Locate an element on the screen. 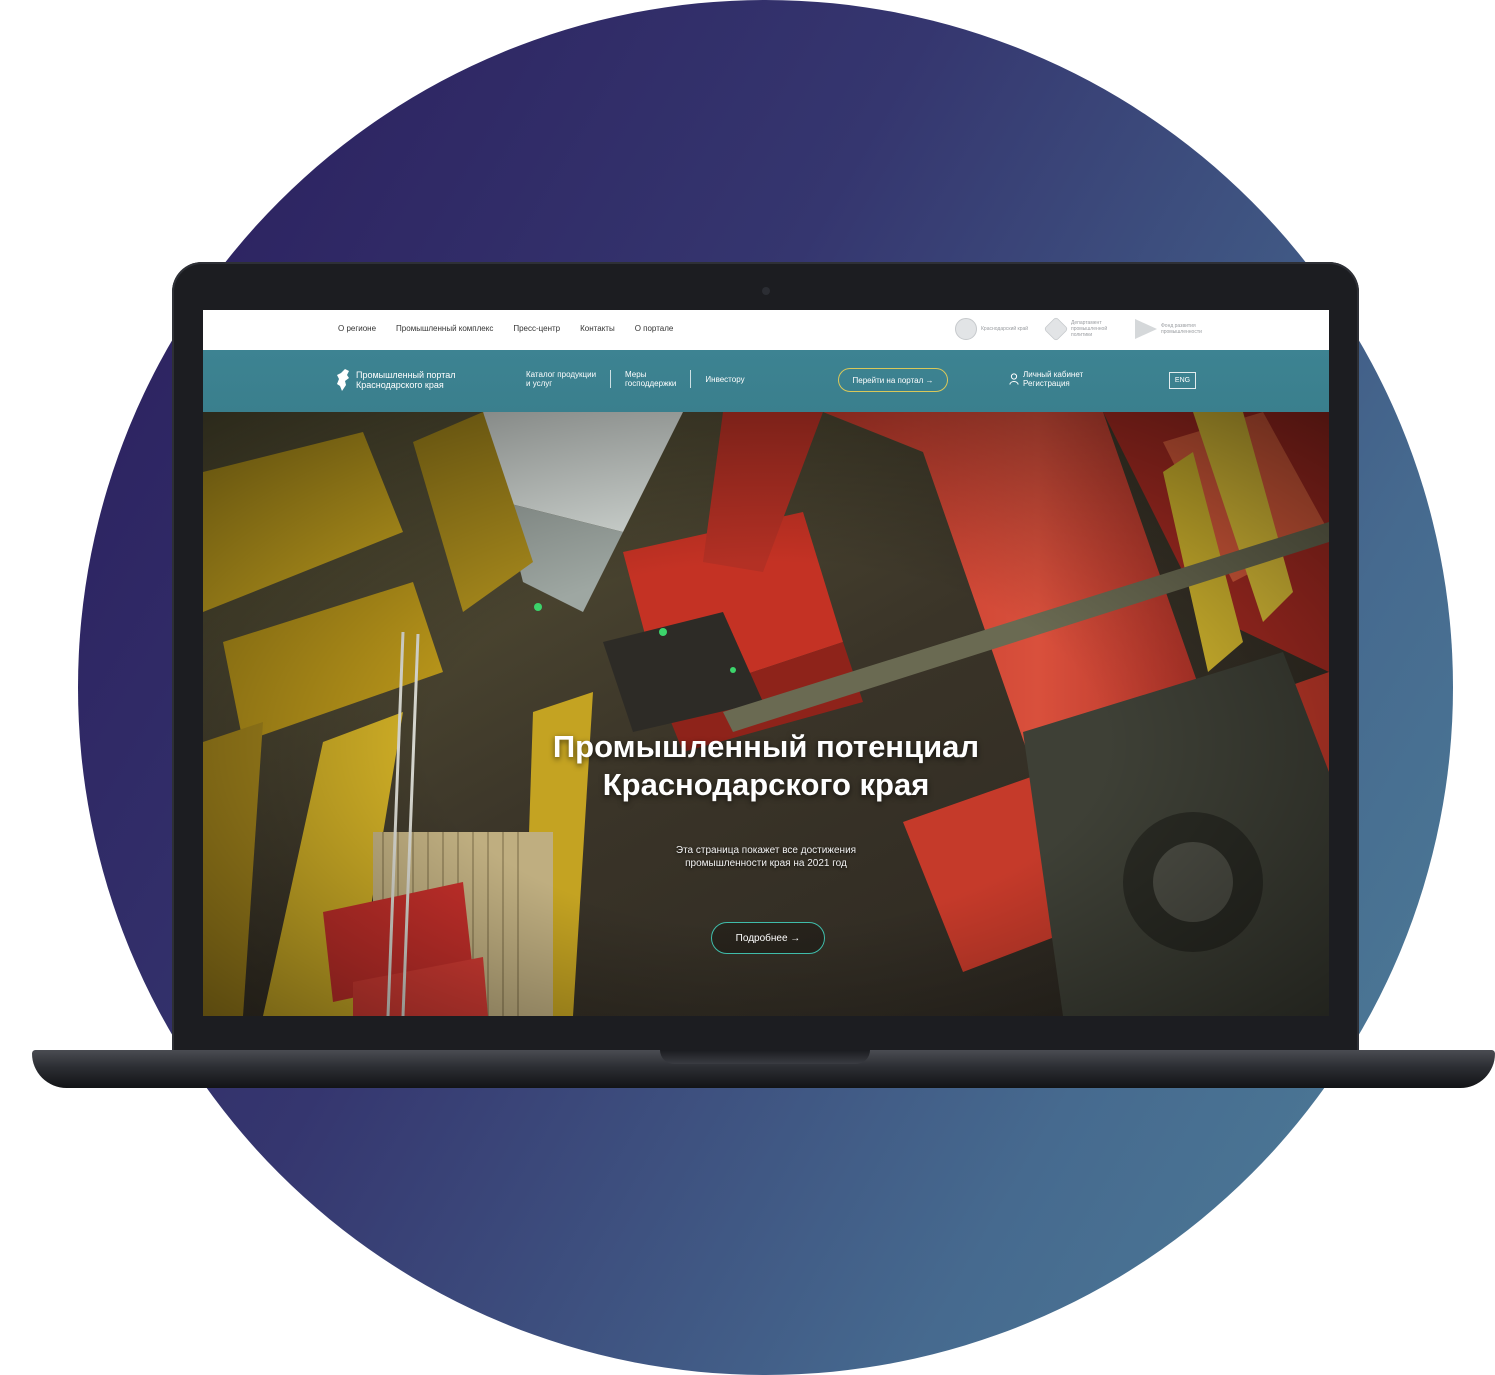  more-details-button: Подробнее → is located at coordinates (768, 938).